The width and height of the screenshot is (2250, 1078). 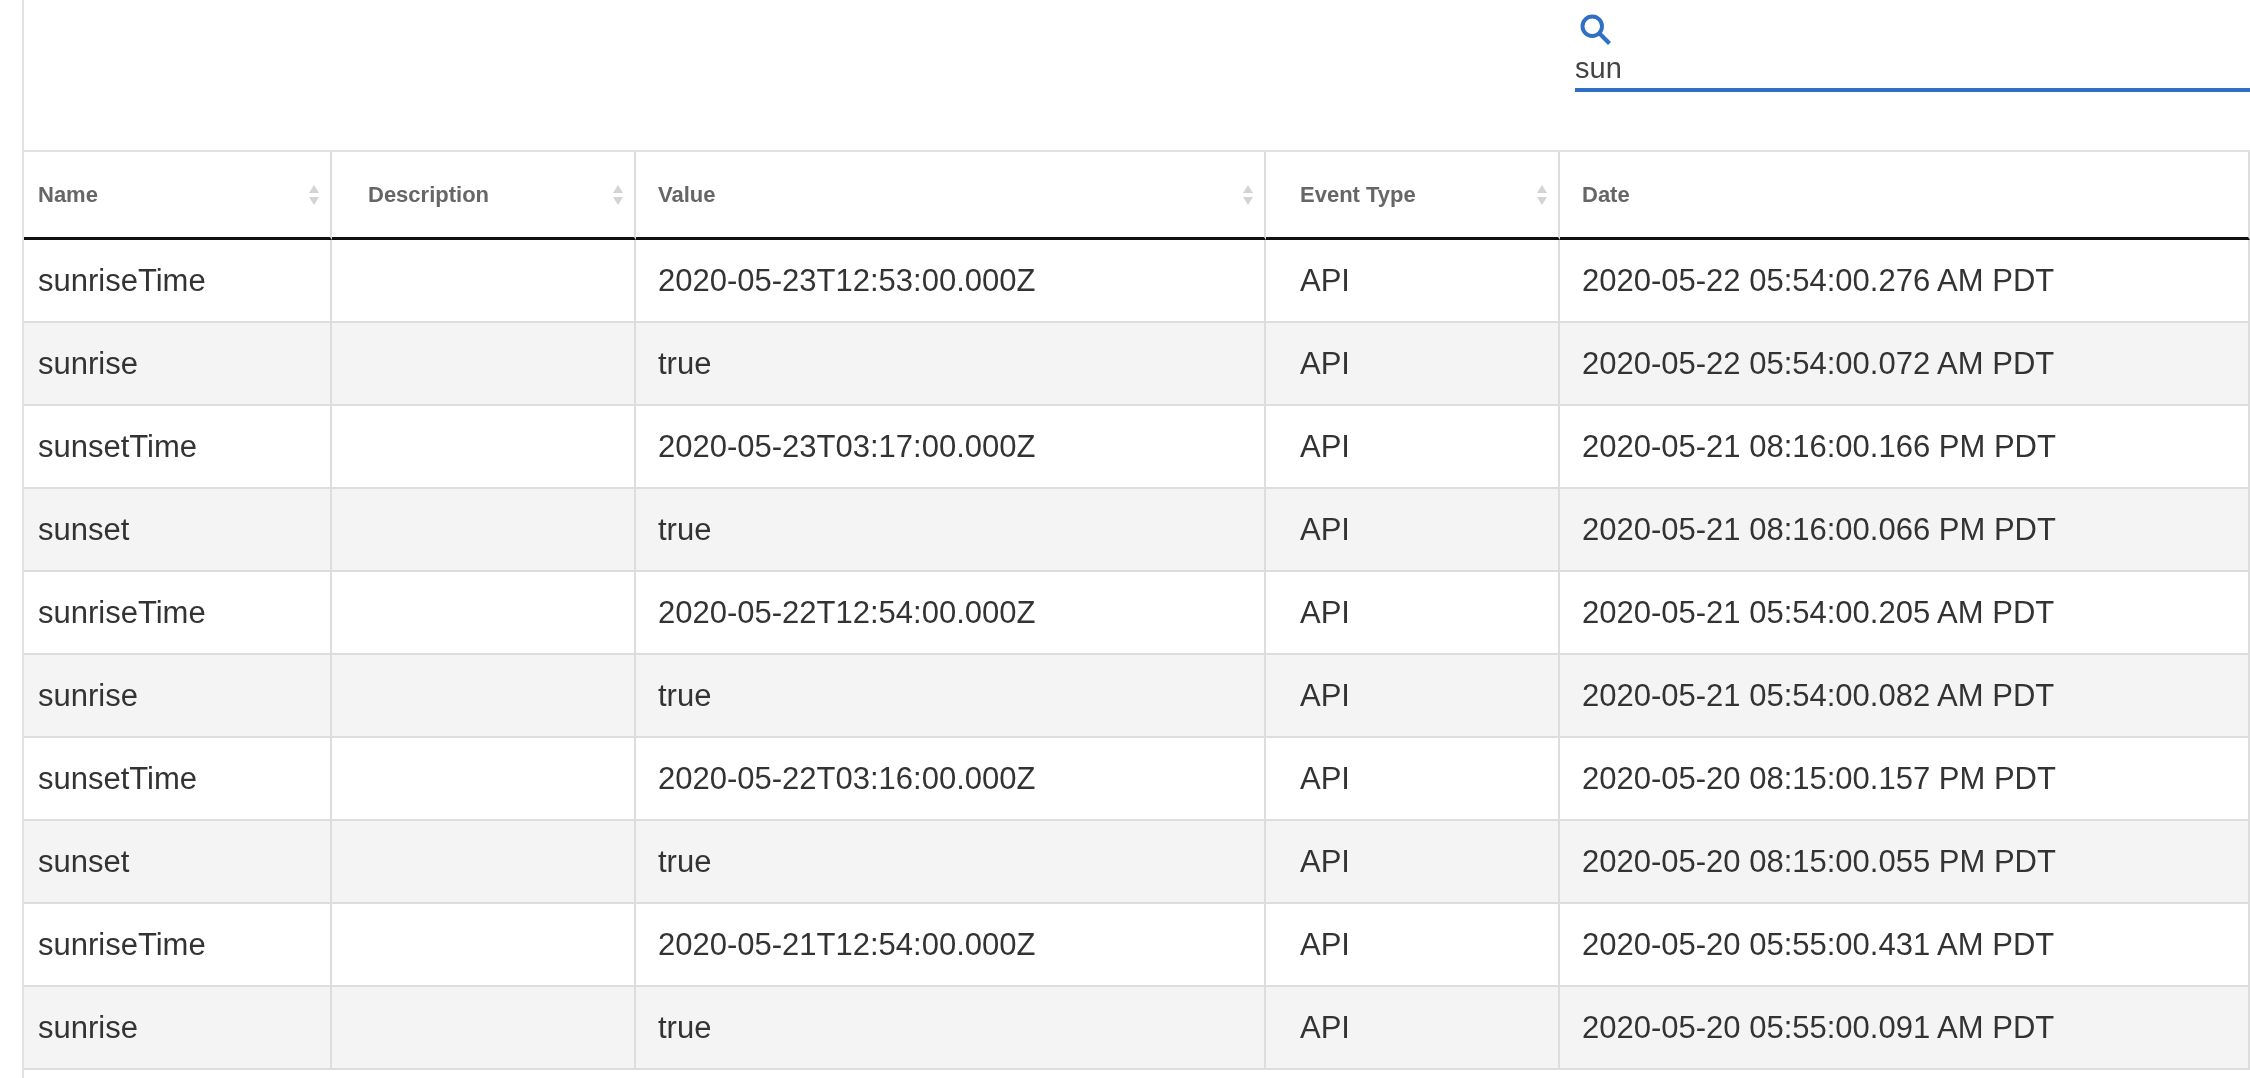 What do you see at coordinates (1905, 447) in the screenshot?
I see `table-cell: 2020-05-21 08:16:00.166 PM PDT` at bounding box center [1905, 447].